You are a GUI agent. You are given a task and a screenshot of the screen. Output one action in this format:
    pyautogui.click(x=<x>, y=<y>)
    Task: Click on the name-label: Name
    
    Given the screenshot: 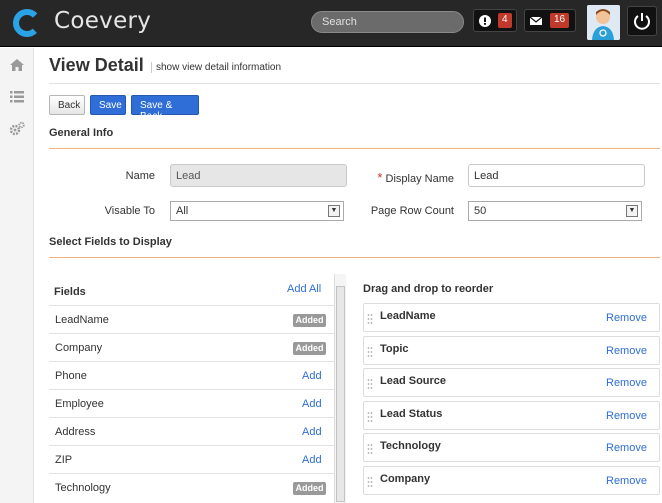 What is the action you would take?
    pyautogui.click(x=140, y=176)
    